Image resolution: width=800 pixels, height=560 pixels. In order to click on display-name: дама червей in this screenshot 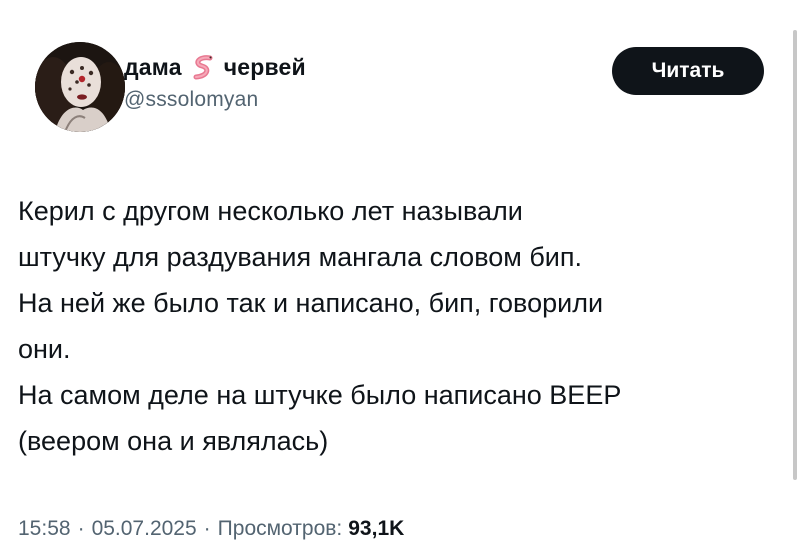, I will do `click(215, 67)`.